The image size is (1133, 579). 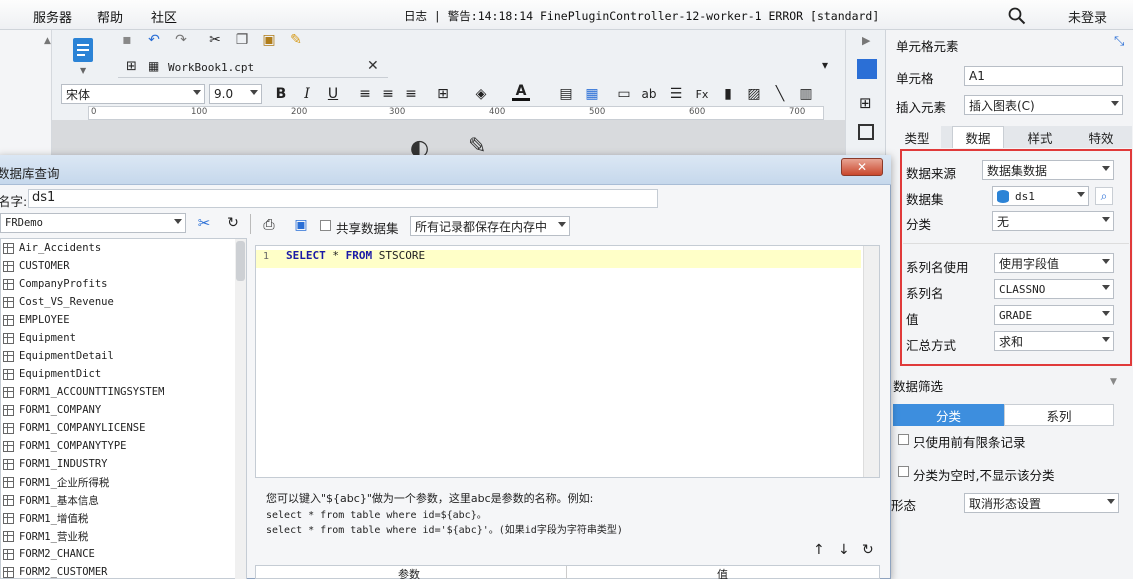 I want to click on underline-icon: U, so click(x=333, y=94).